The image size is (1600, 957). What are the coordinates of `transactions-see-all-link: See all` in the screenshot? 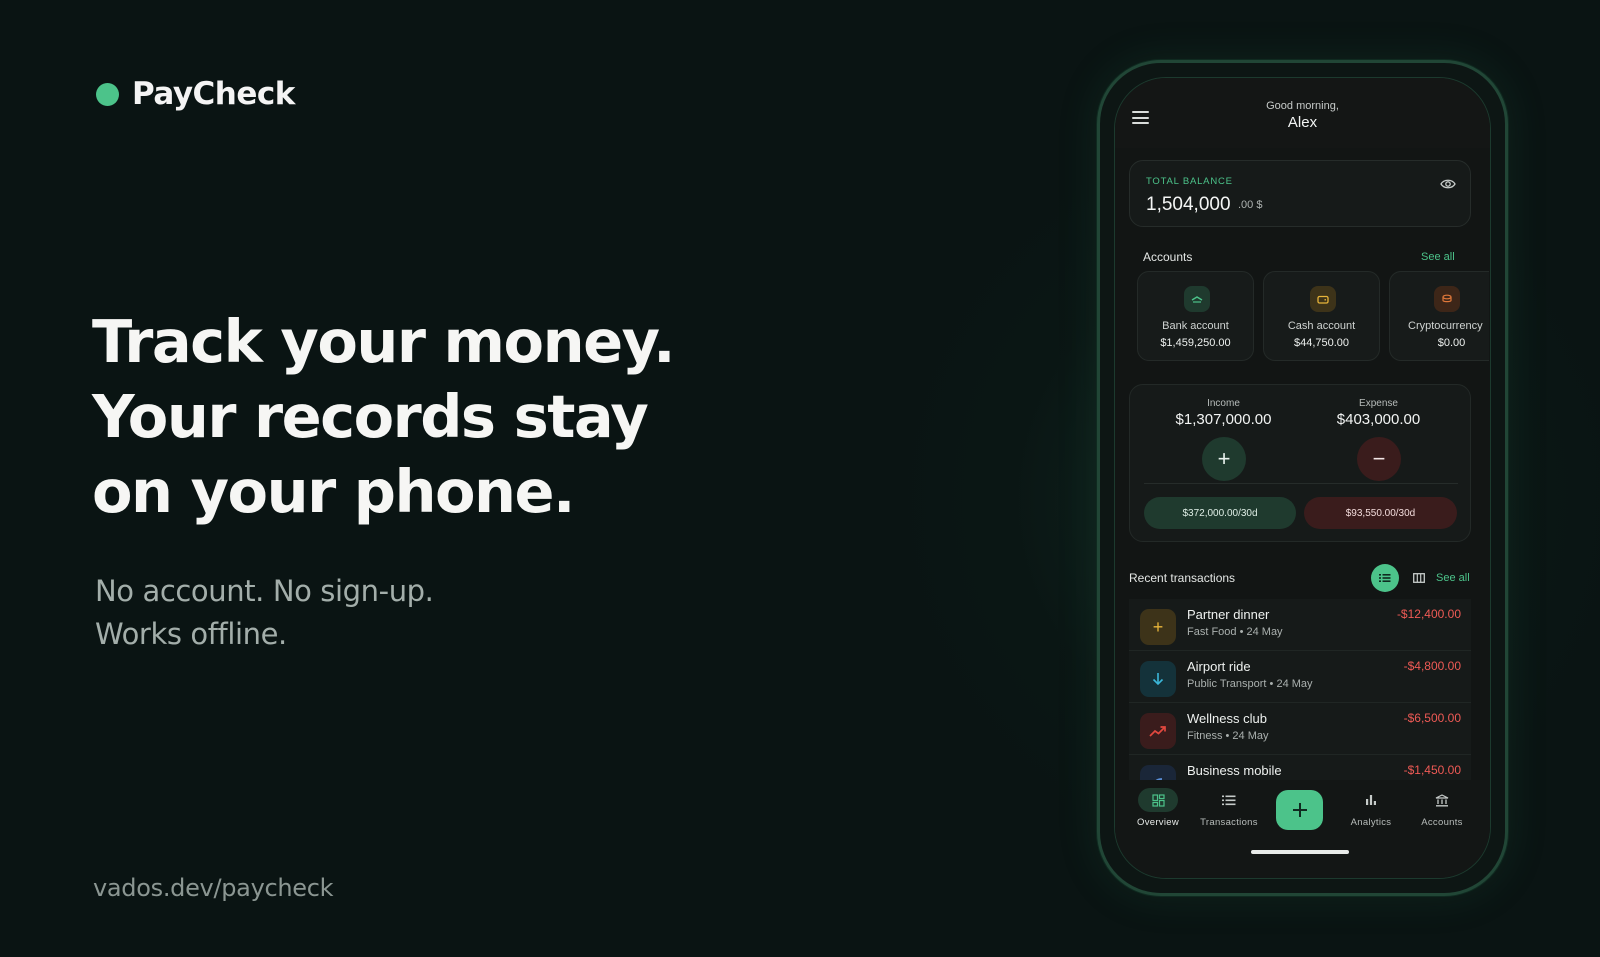 It's located at (1453, 578).